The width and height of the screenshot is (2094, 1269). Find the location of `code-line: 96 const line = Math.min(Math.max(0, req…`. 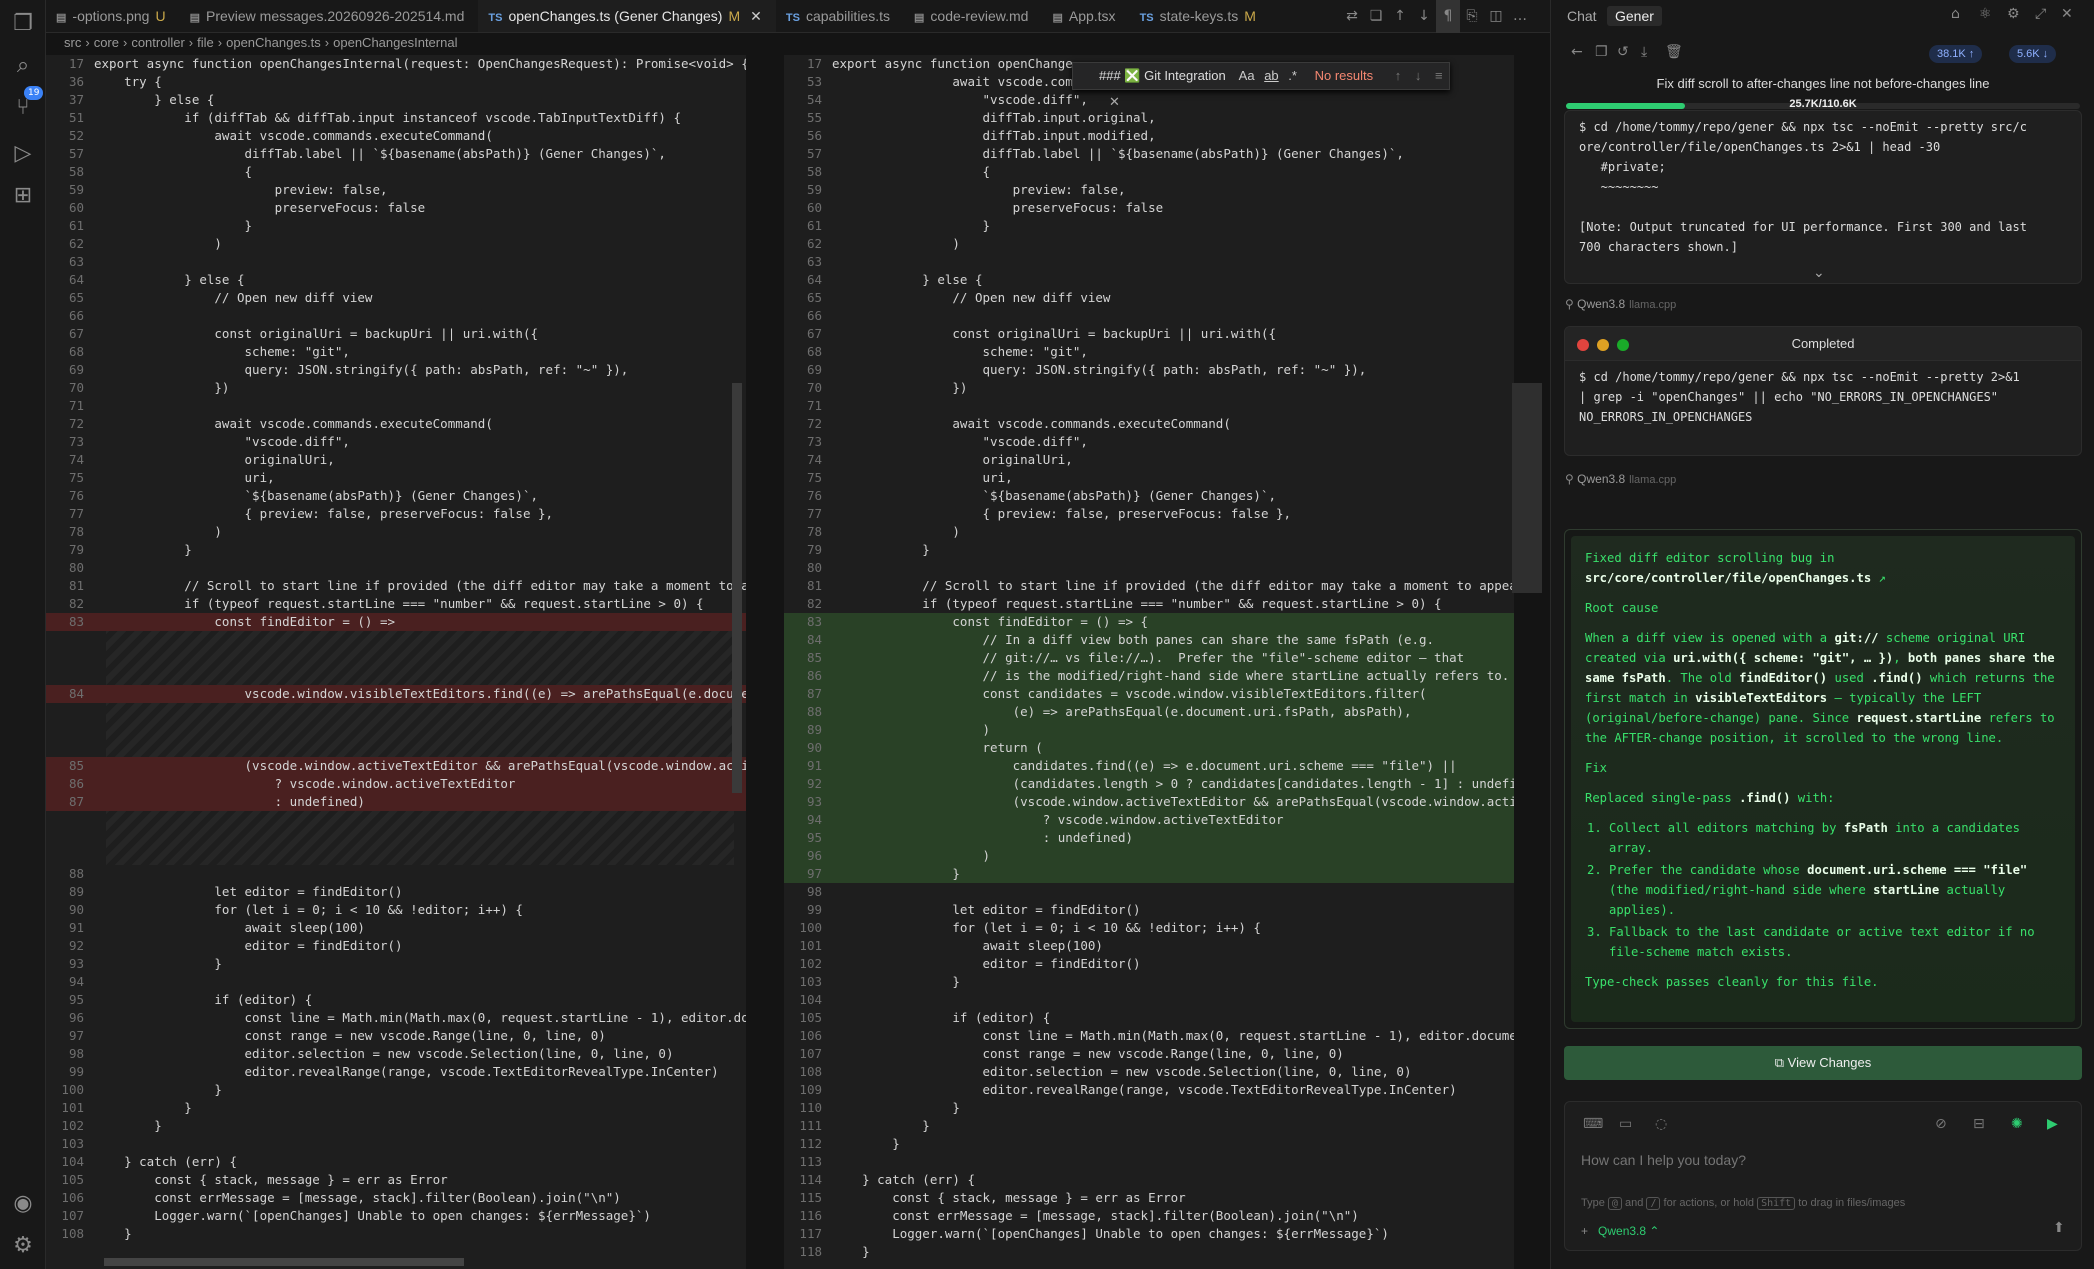

code-line: 96 const line = Math.min(Math.max(0, req… is located at coordinates (396, 1018).